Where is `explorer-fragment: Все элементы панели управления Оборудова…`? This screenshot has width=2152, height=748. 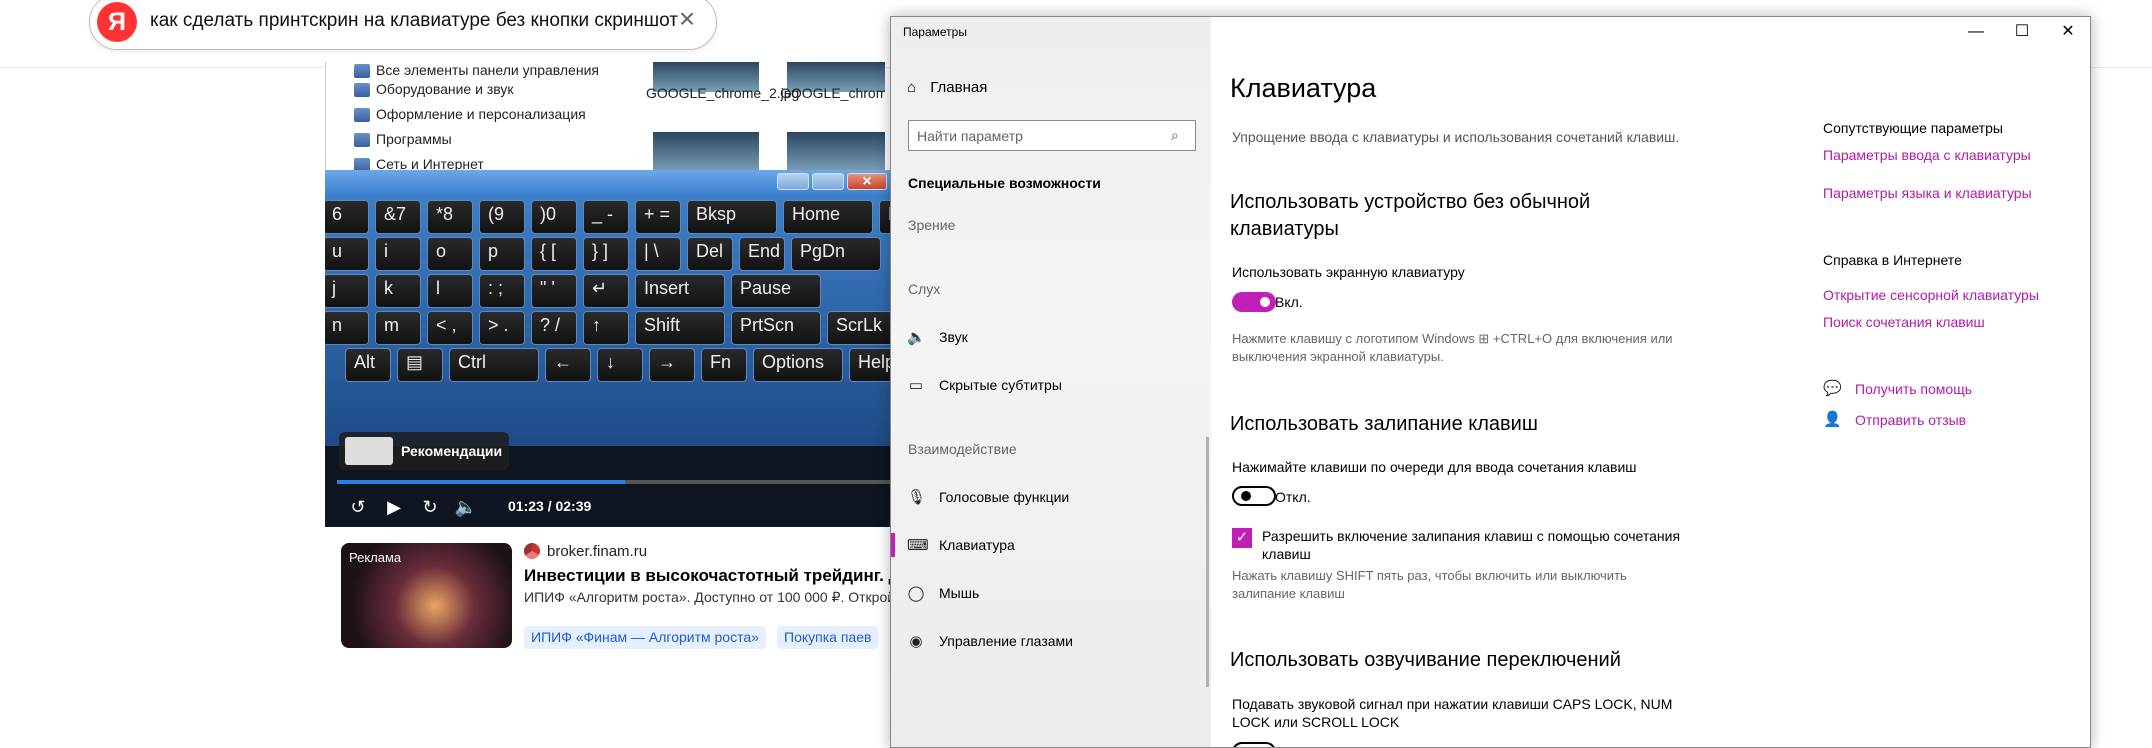 explorer-fragment: Все элементы панели управления Оборудова… is located at coordinates (605, 117).